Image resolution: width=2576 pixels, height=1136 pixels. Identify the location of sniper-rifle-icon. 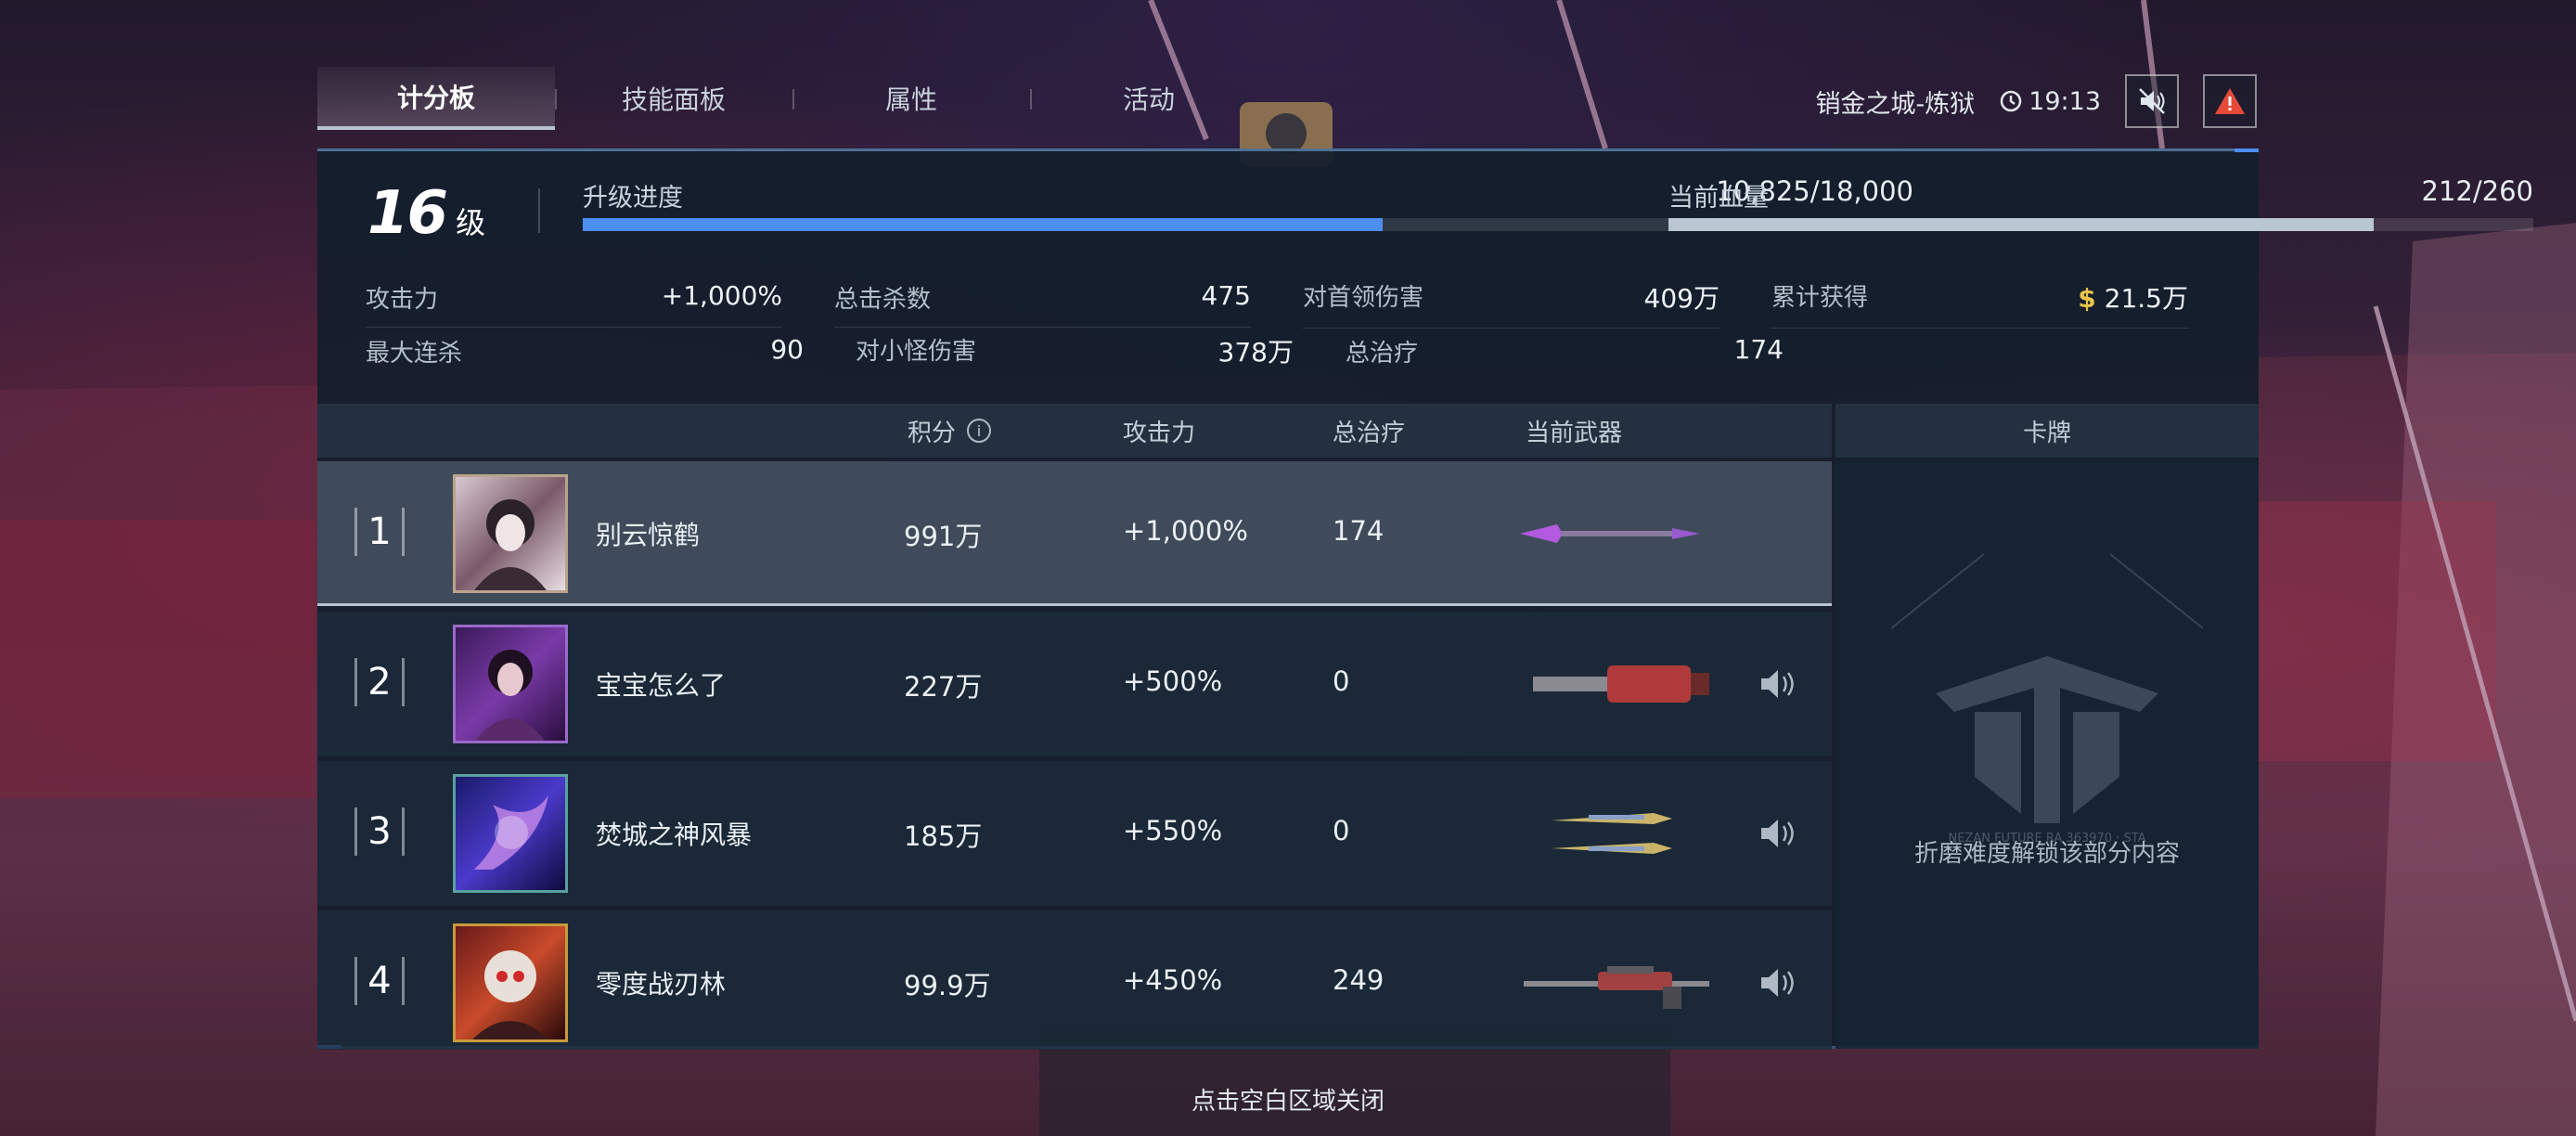
(1616, 987).